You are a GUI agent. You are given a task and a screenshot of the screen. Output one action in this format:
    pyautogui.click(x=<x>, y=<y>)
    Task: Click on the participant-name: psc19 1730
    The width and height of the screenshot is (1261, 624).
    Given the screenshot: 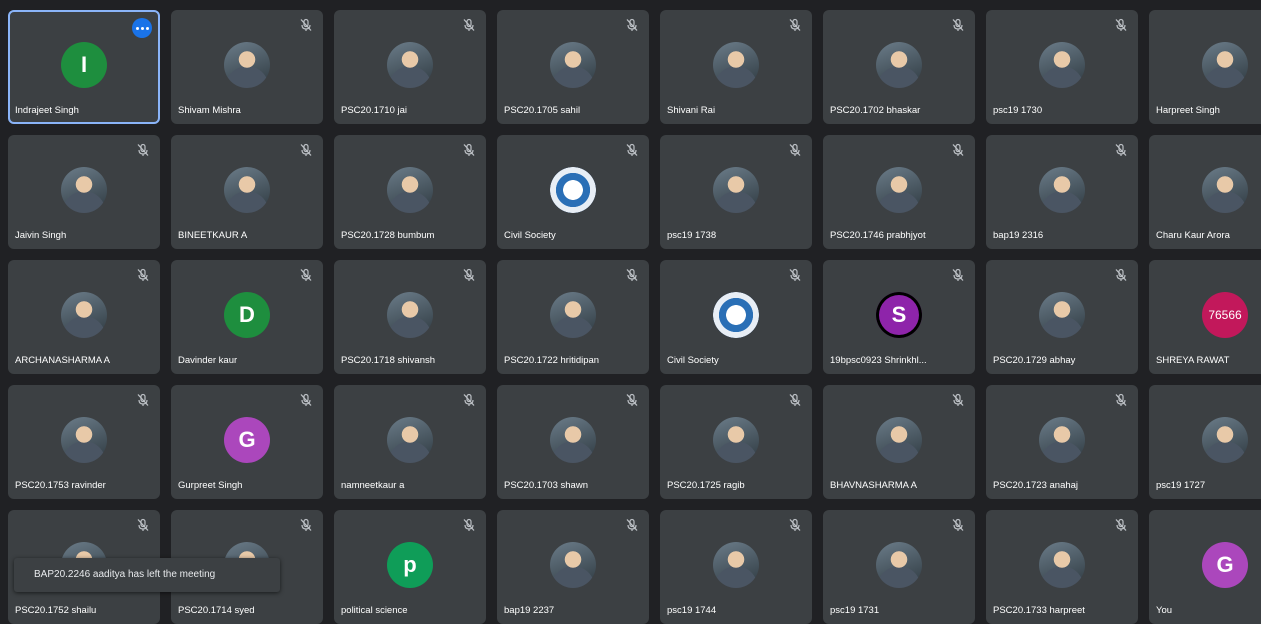 What is the action you would take?
    pyautogui.click(x=1018, y=110)
    